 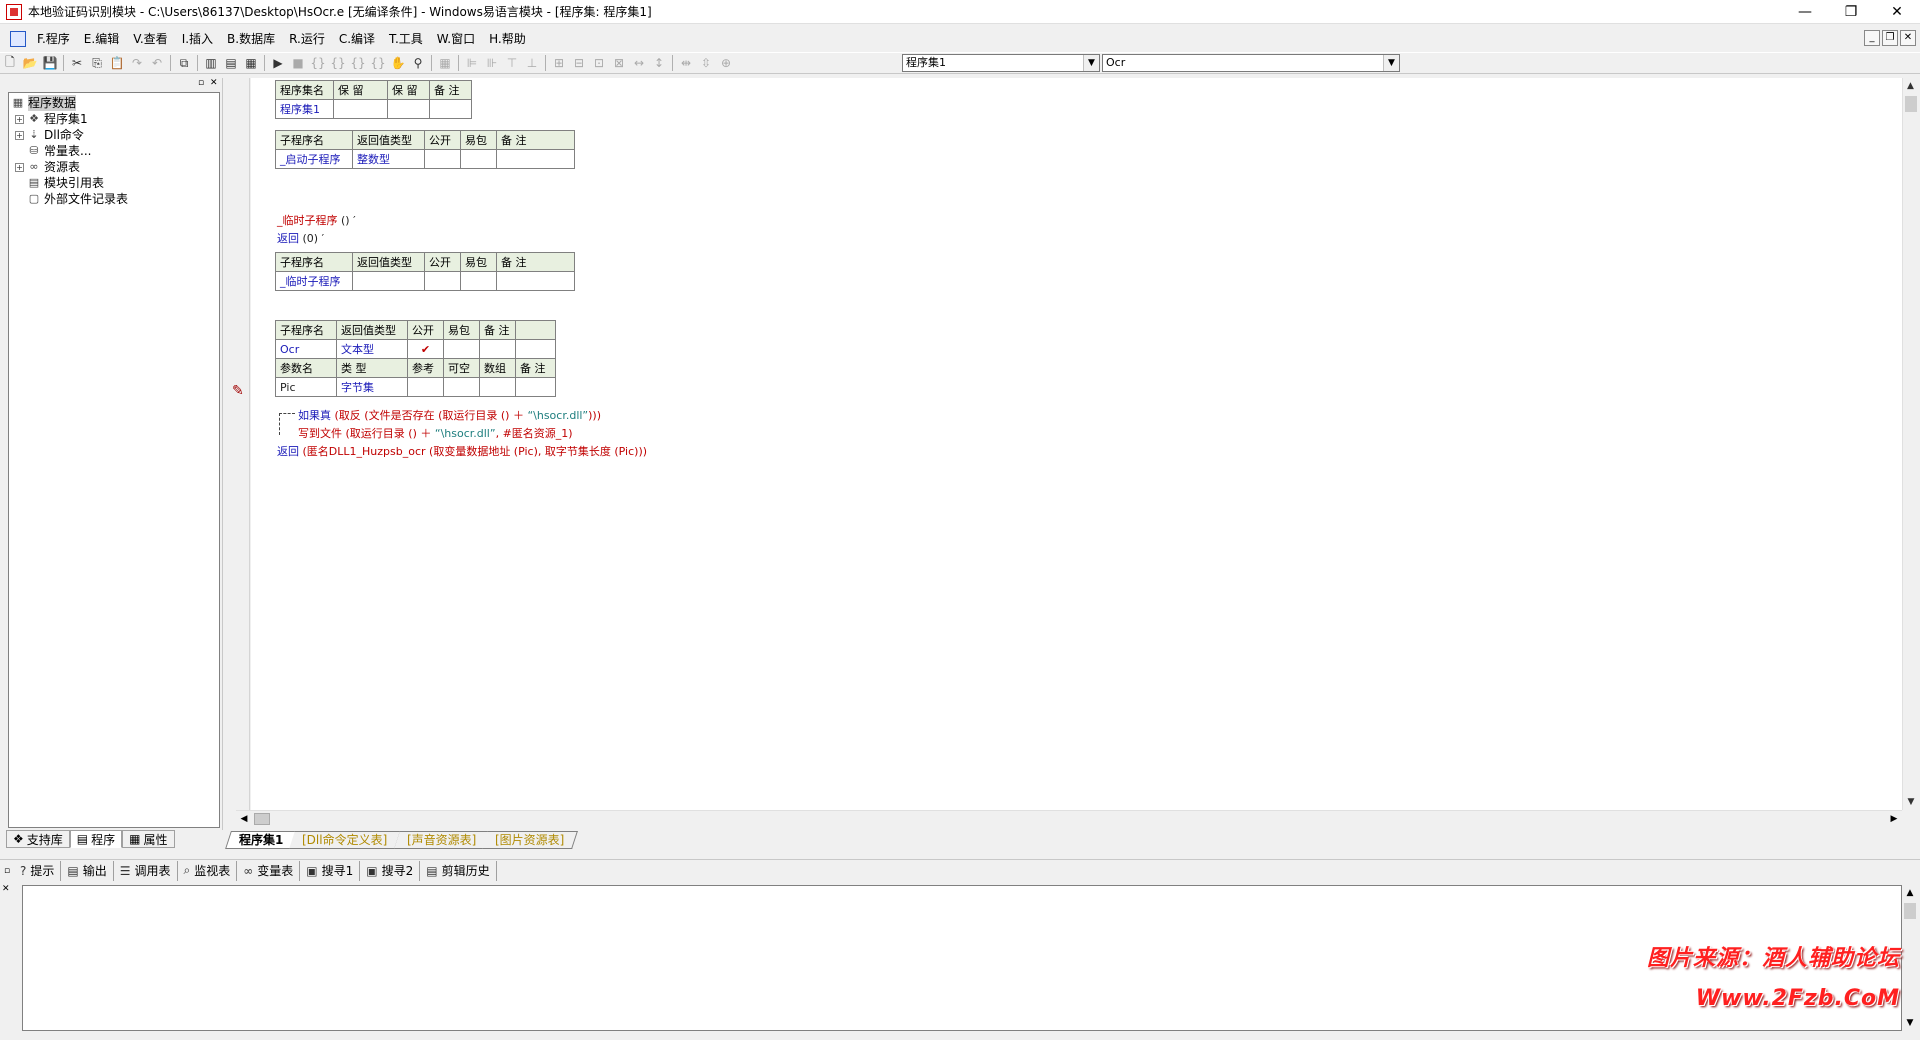 What do you see at coordinates (372, 387) in the screenshot?
I see `table-cell: 字节集` at bounding box center [372, 387].